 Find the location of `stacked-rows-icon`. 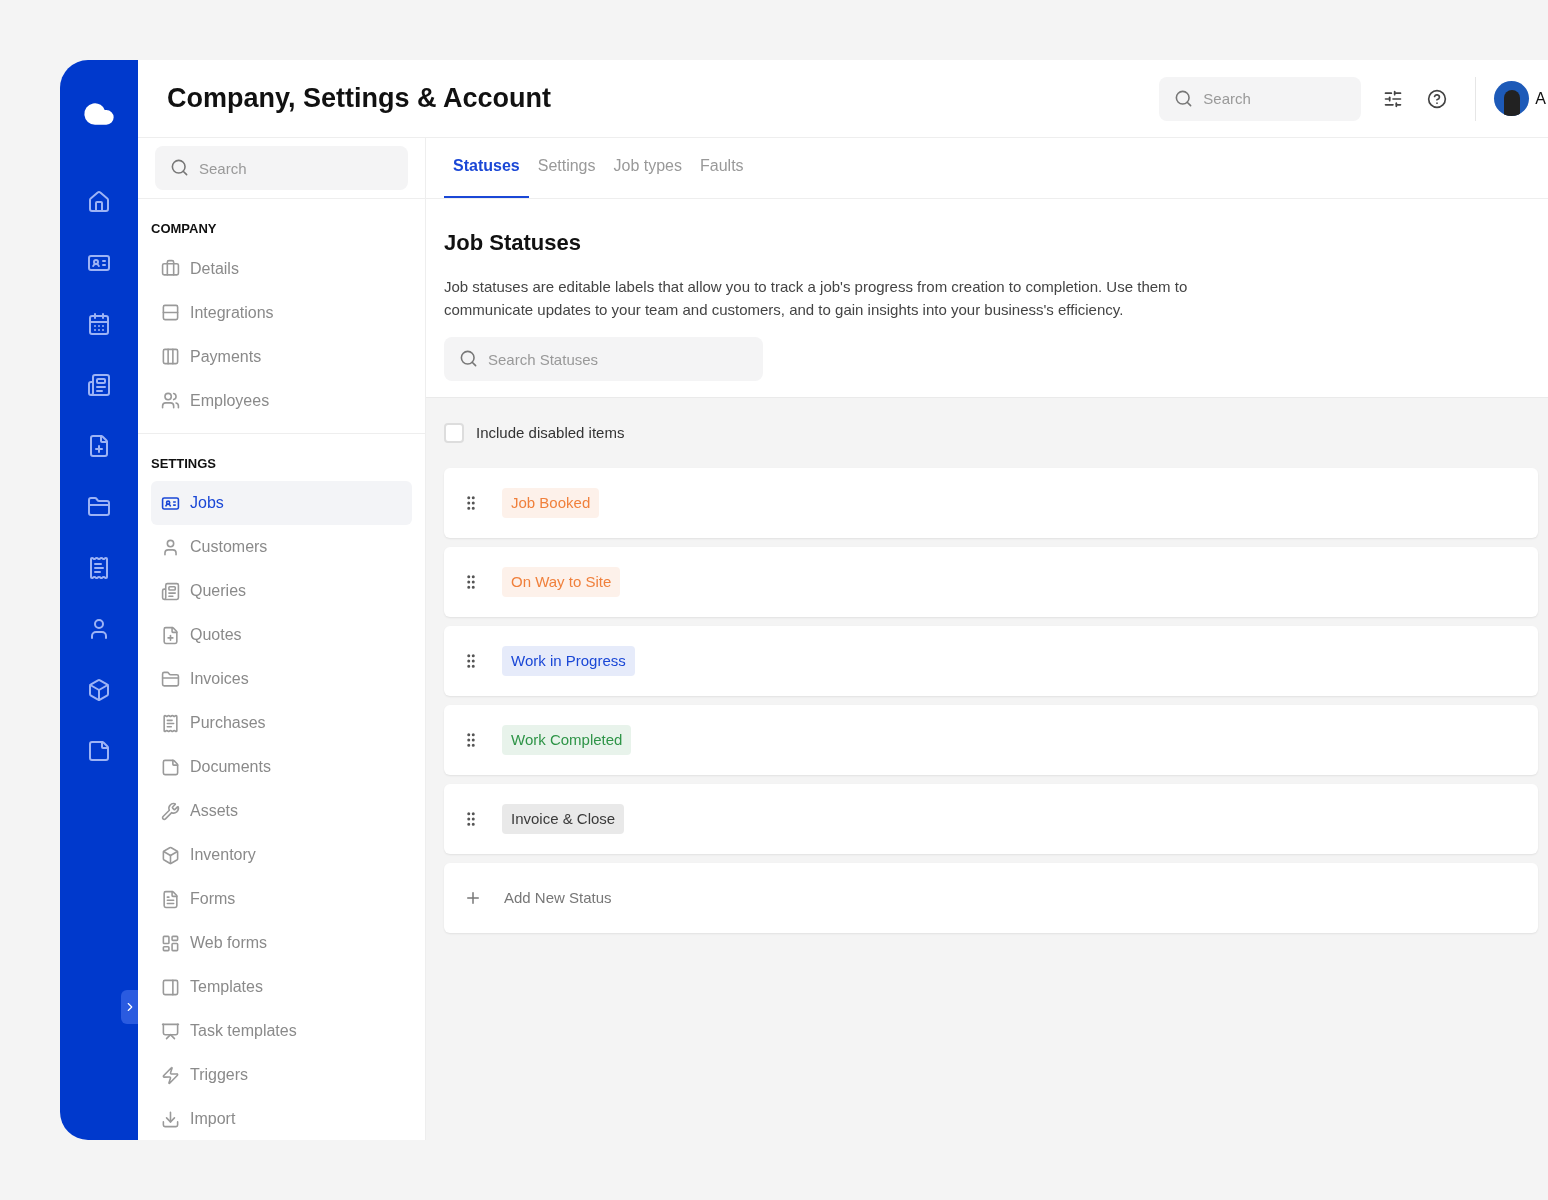

stacked-rows-icon is located at coordinates (170, 312).